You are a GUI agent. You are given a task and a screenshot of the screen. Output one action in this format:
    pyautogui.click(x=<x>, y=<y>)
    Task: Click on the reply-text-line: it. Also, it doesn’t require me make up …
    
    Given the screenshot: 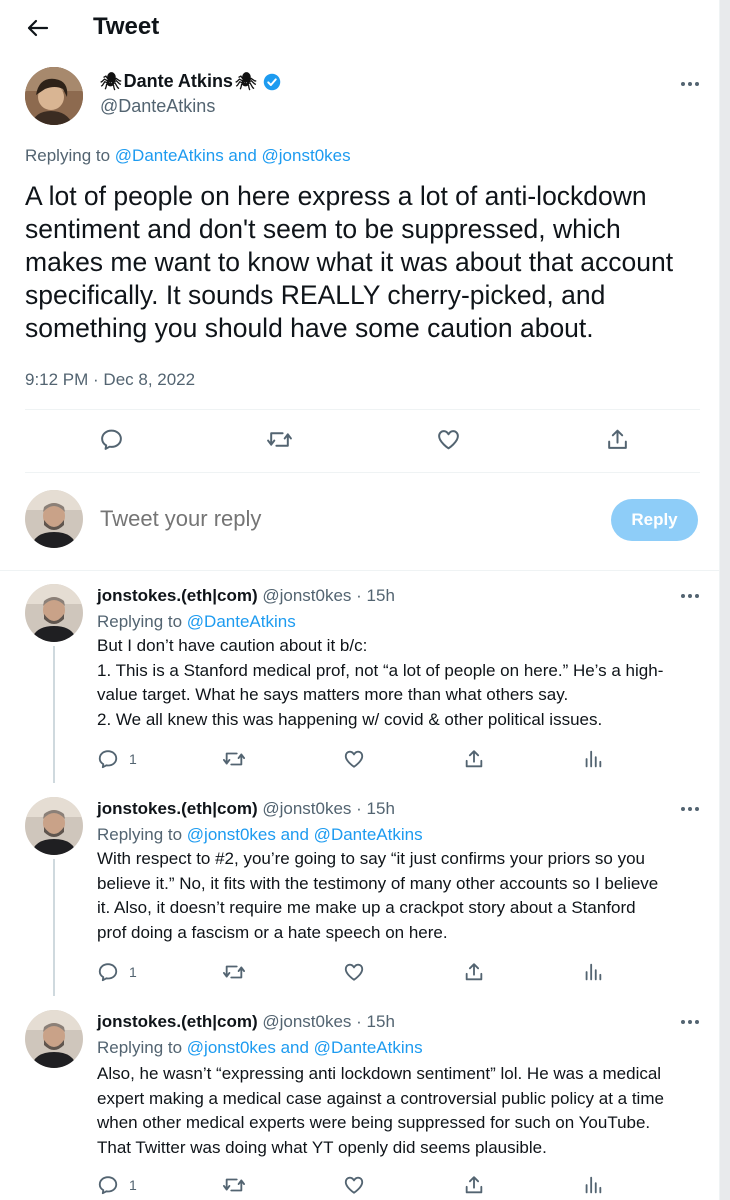 What is the action you would take?
    pyautogui.click(x=366, y=907)
    